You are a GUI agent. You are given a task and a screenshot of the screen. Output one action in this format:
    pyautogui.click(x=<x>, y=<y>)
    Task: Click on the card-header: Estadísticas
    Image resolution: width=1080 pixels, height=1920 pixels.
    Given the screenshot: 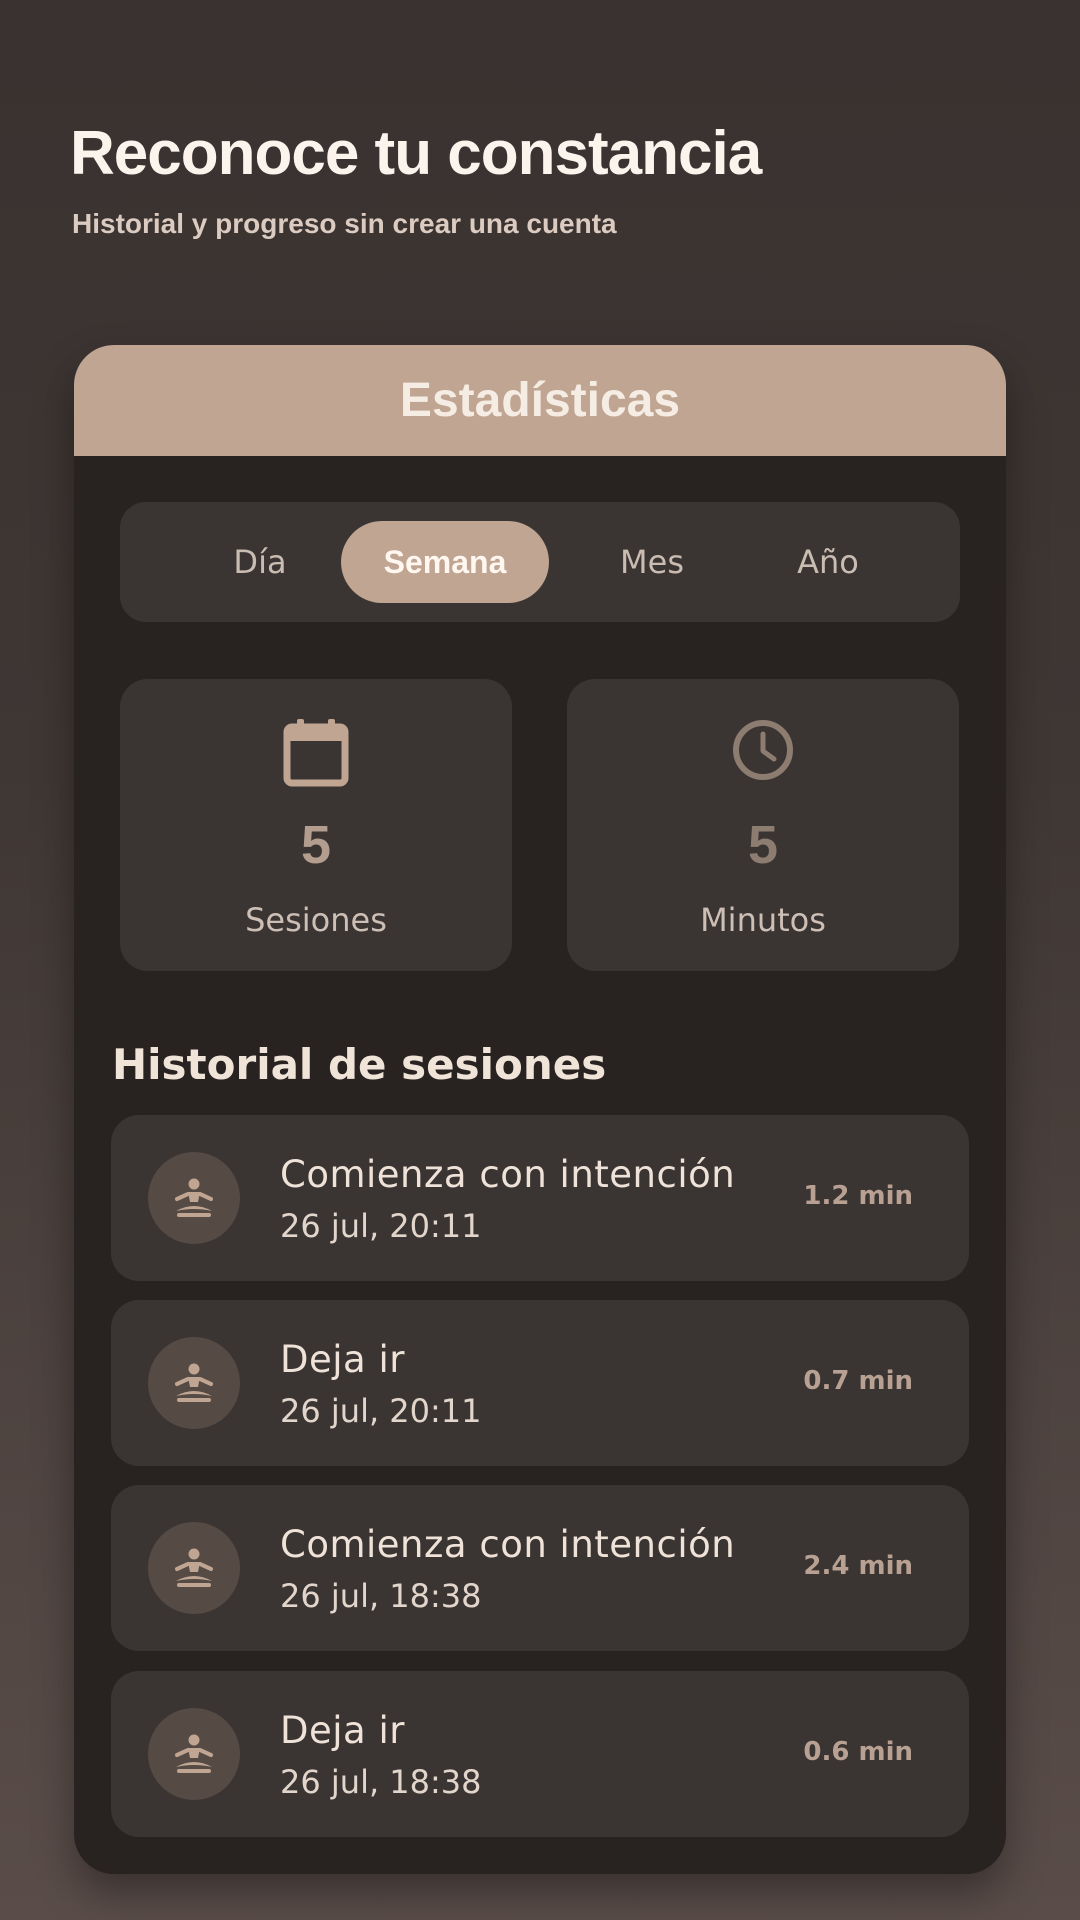 What is the action you would take?
    pyautogui.click(x=540, y=400)
    